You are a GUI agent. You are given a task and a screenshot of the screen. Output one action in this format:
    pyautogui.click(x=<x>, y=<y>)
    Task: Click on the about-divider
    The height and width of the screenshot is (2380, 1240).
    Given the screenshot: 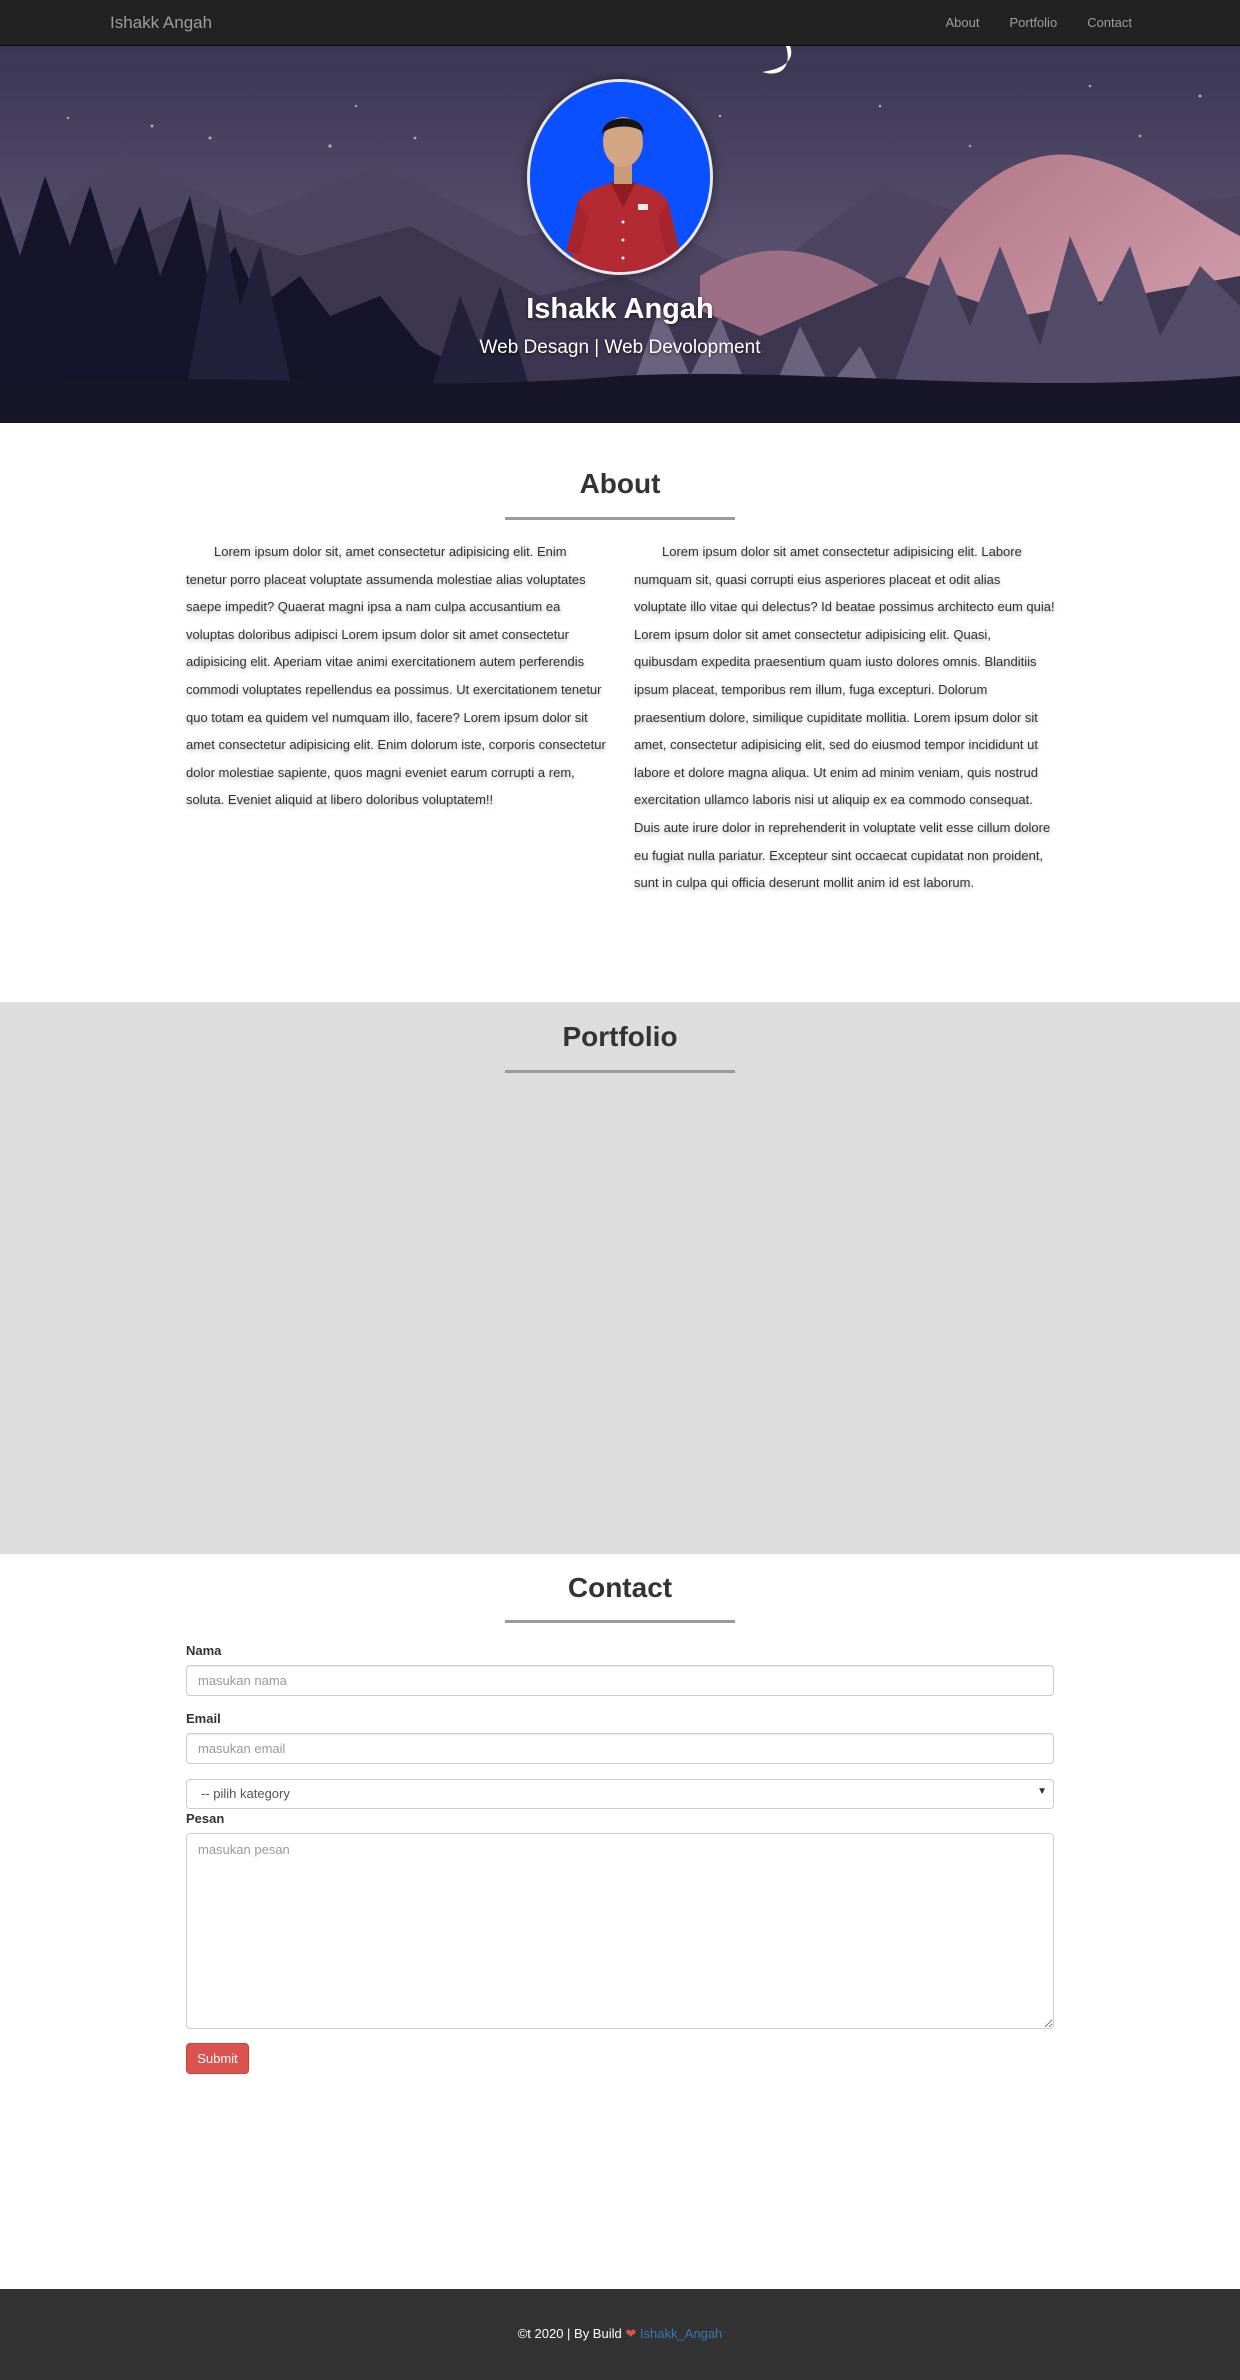 What is the action you would take?
    pyautogui.click(x=620, y=518)
    